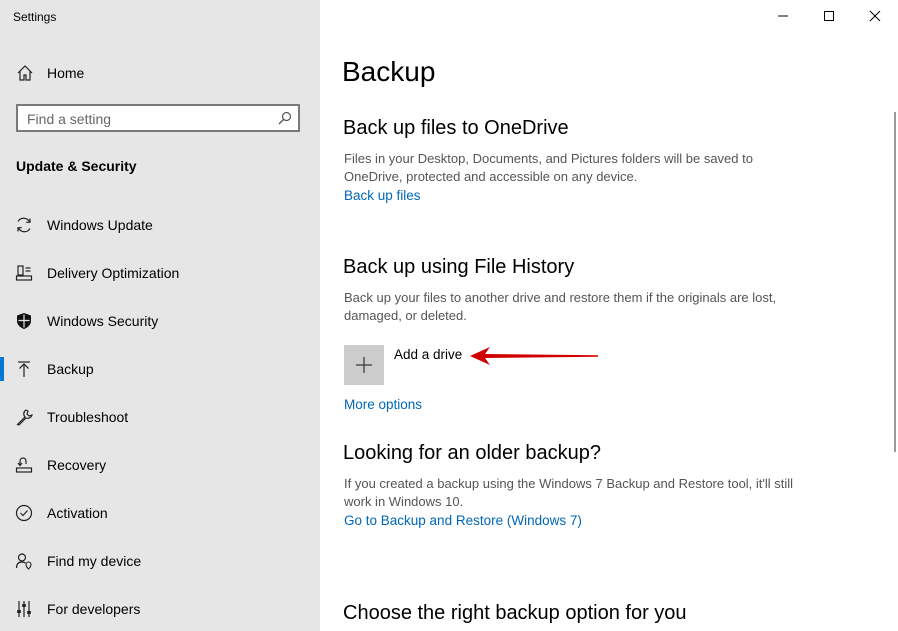 The width and height of the screenshot is (898, 631). I want to click on developer-sliders-icon, so click(24, 609).